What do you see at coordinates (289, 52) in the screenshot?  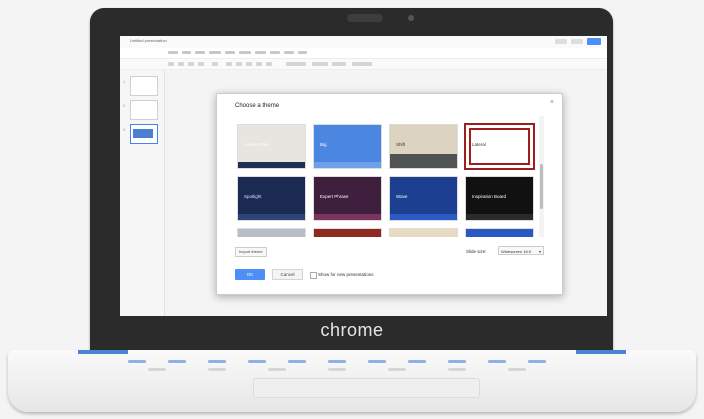 I see `menu-table` at bounding box center [289, 52].